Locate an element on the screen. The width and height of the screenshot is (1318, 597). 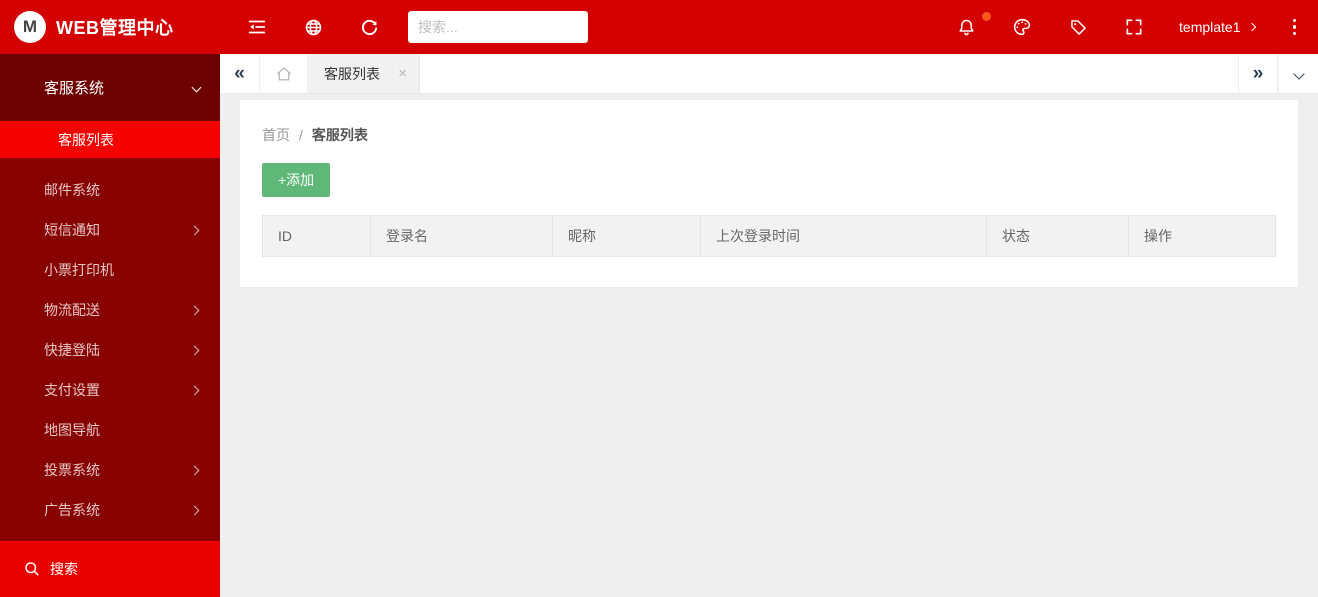
column-header-last-login: 上次登录时间 is located at coordinates (843, 236).